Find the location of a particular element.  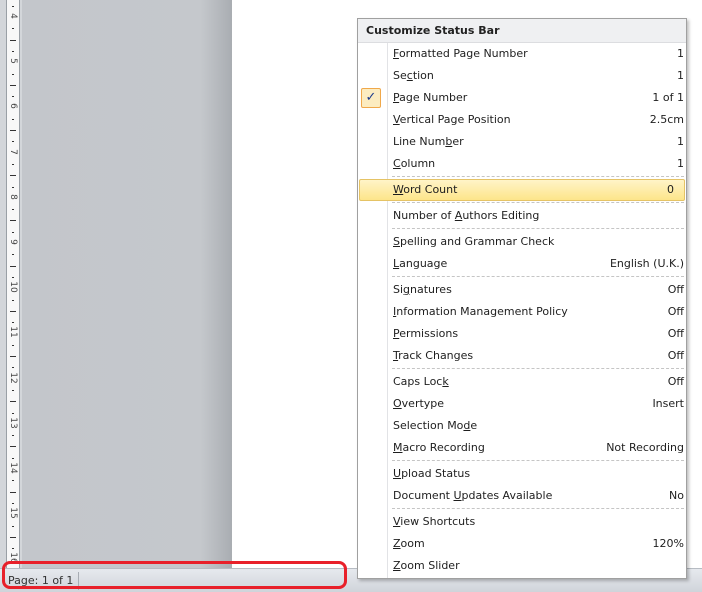

ruler-number: 11 is located at coordinates (13, 332).